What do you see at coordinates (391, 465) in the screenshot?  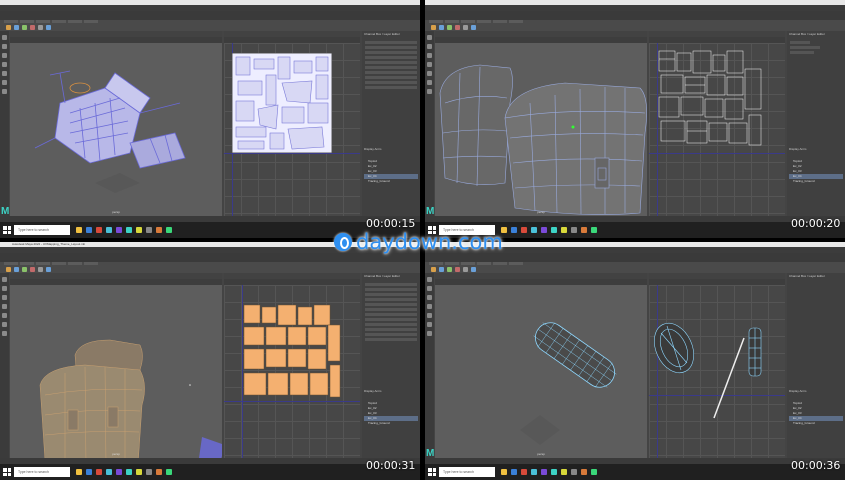 I see `video-timestamp: 00:00:31` at bounding box center [391, 465].